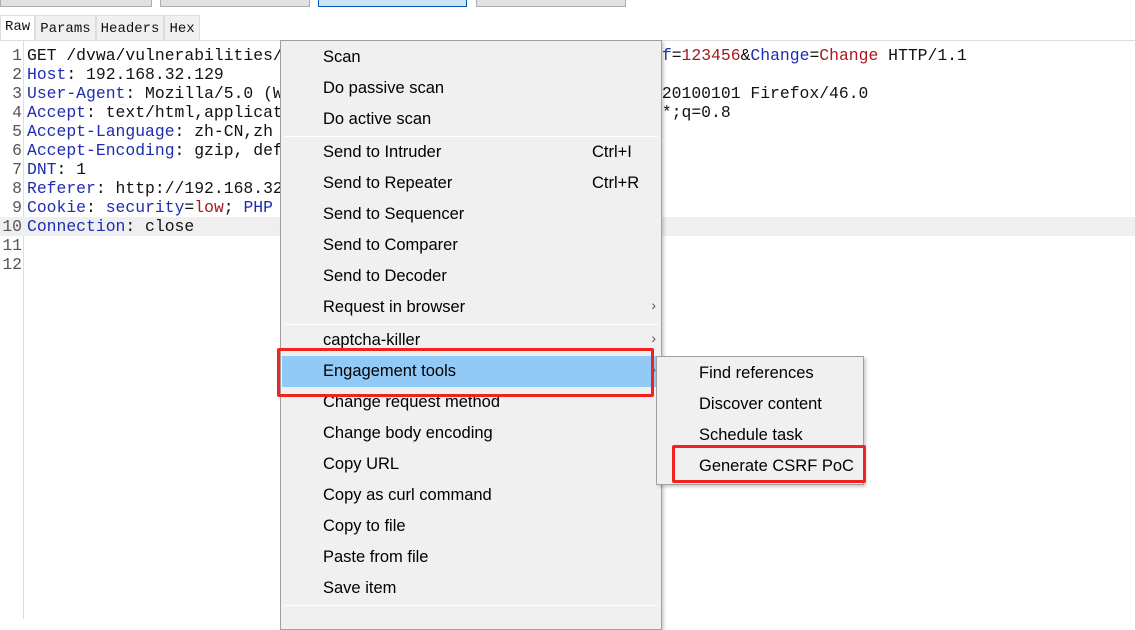 The width and height of the screenshot is (1135, 630). Describe the element at coordinates (228, 150) in the screenshot. I see `text-segment: : gzip, def` at that location.